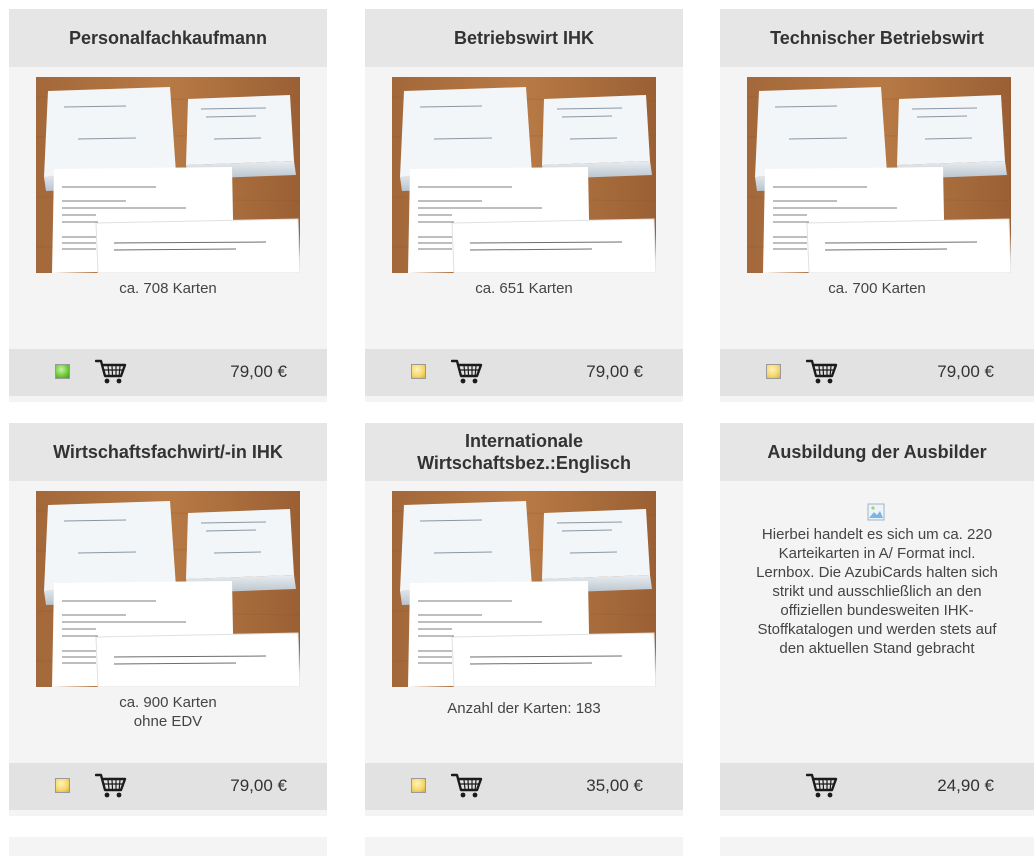 This screenshot has width=1034, height=856. Describe the element at coordinates (524, 452) in the screenshot. I see `product-title: Internationale Wirtschaftsbez.:Englisch` at that location.